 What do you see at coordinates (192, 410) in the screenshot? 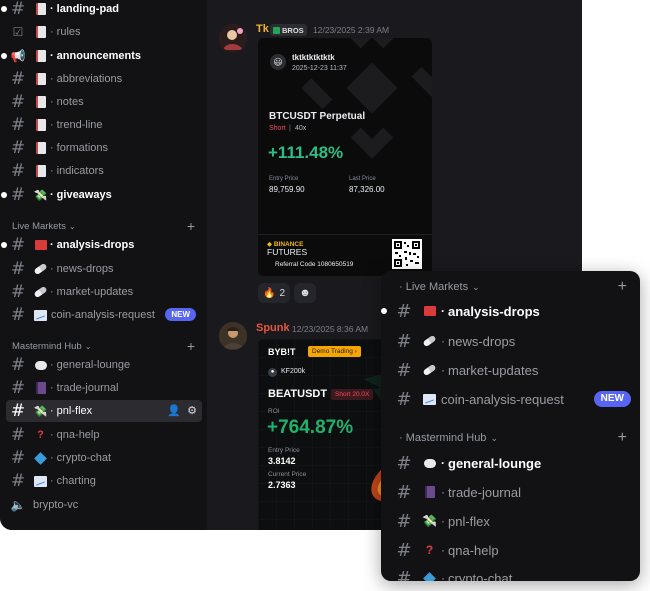
I see `gear-icon: ⚙` at bounding box center [192, 410].